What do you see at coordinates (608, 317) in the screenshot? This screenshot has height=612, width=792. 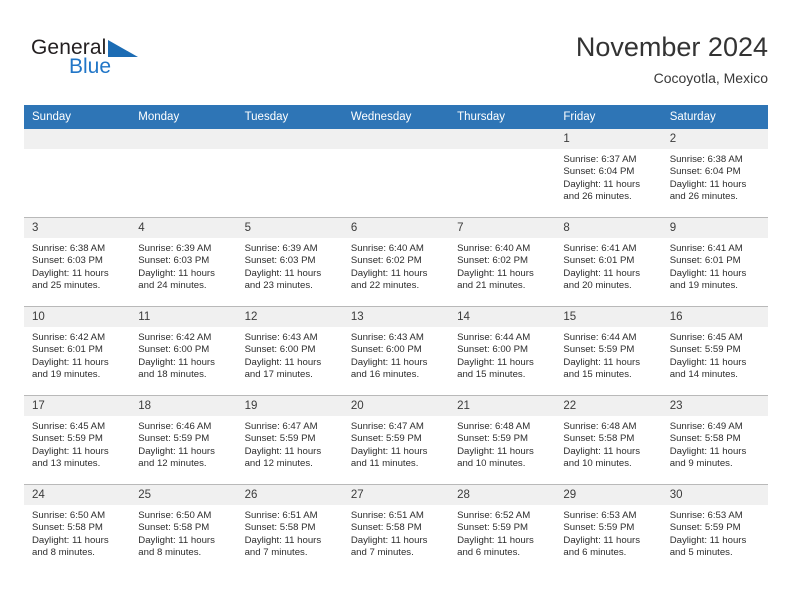 I see `day-number: 15` at bounding box center [608, 317].